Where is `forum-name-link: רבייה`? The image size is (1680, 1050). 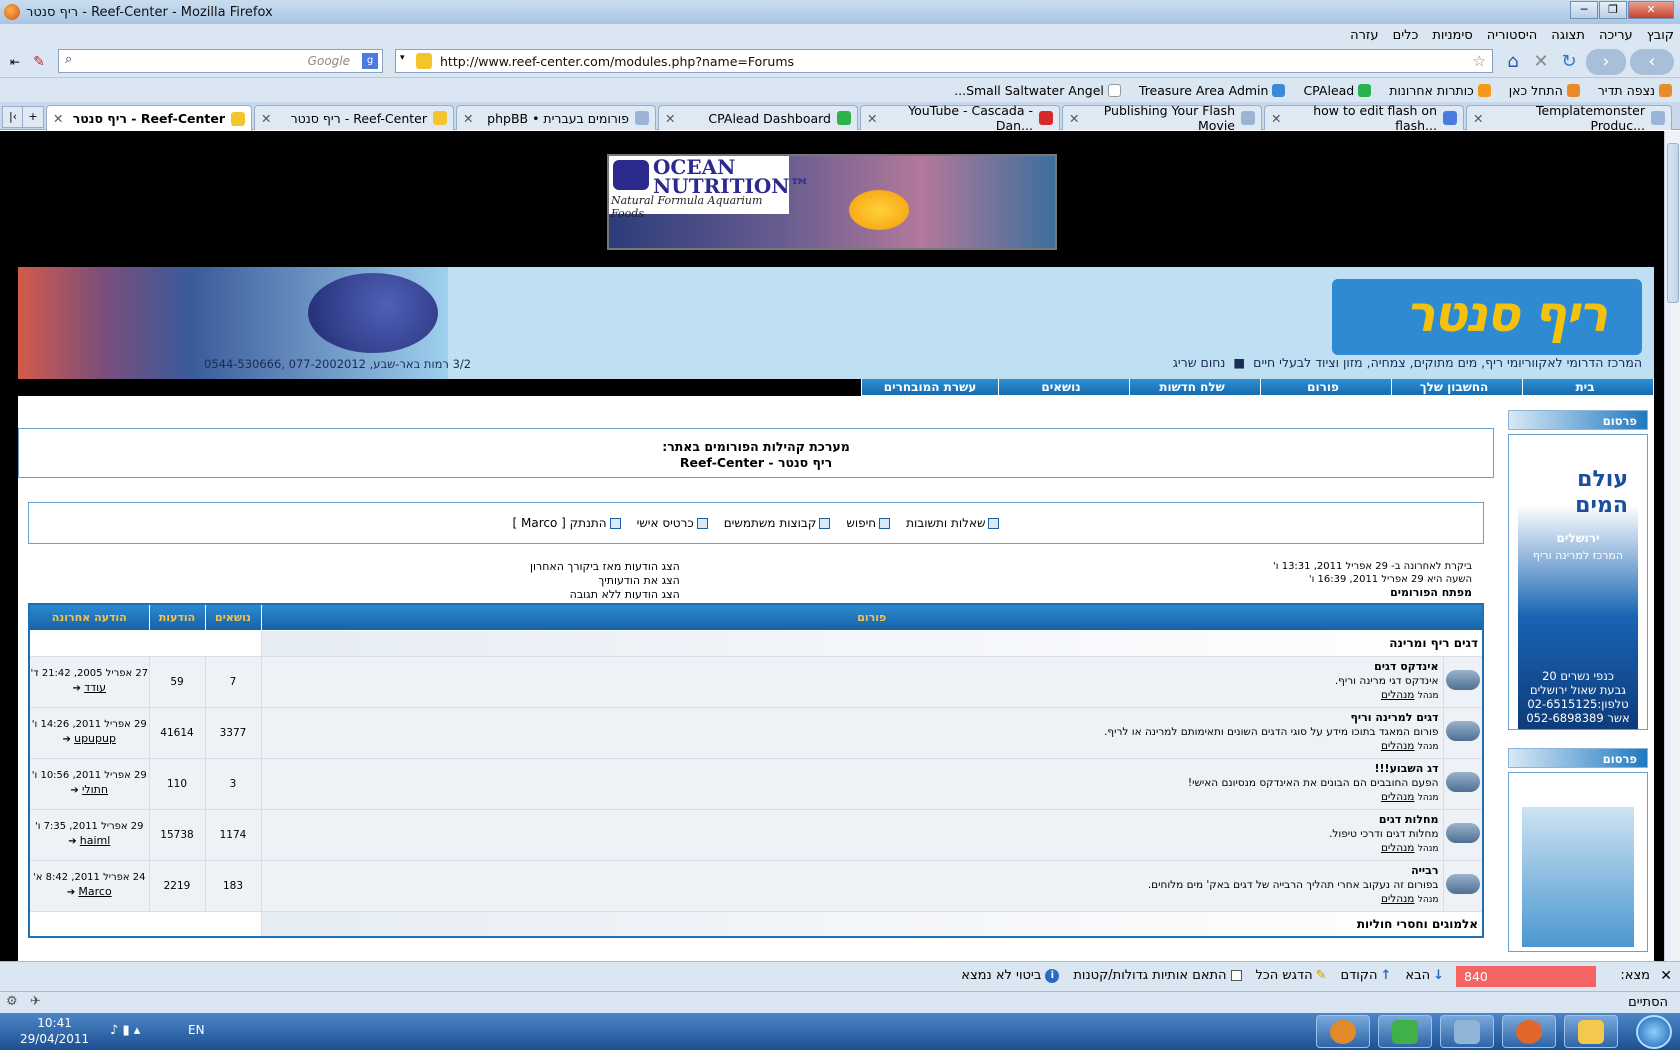 forum-name-link: רבייה is located at coordinates (1424, 870).